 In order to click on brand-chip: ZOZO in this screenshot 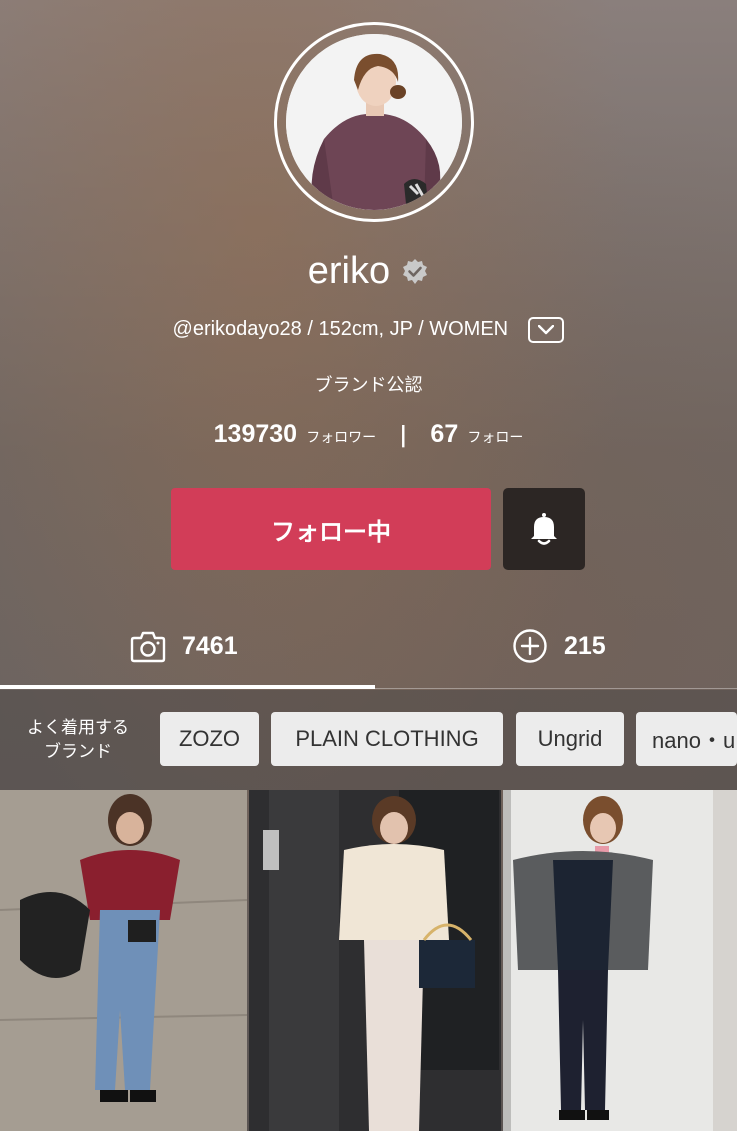, I will do `click(209, 739)`.